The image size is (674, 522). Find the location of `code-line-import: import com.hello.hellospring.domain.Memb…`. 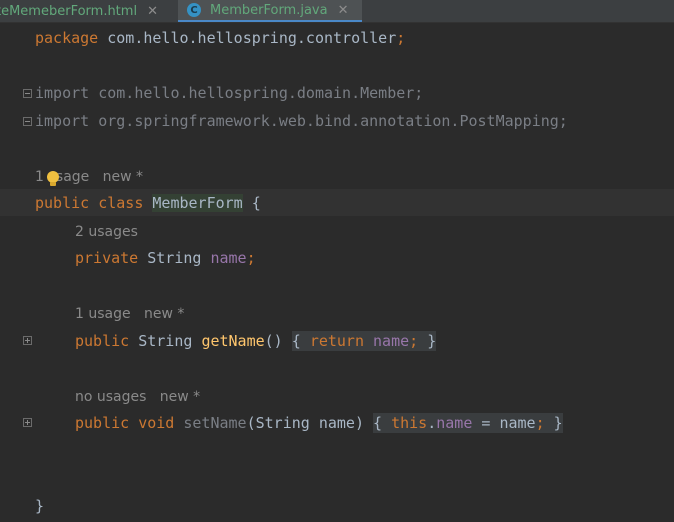

code-line-import: import com.hello.hellospring.domain.Memb… is located at coordinates (229, 93).